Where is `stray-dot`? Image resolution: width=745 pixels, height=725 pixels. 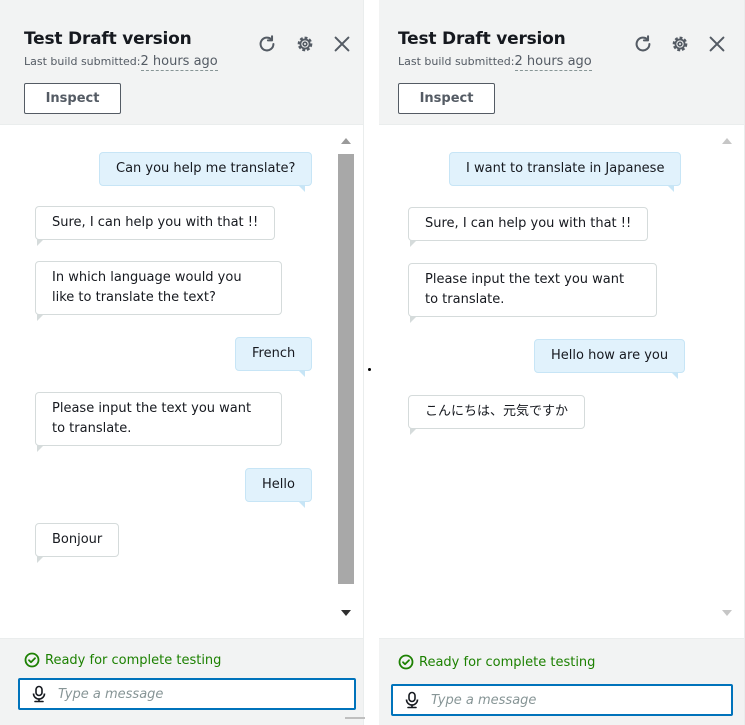
stray-dot is located at coordinates (369, 369).